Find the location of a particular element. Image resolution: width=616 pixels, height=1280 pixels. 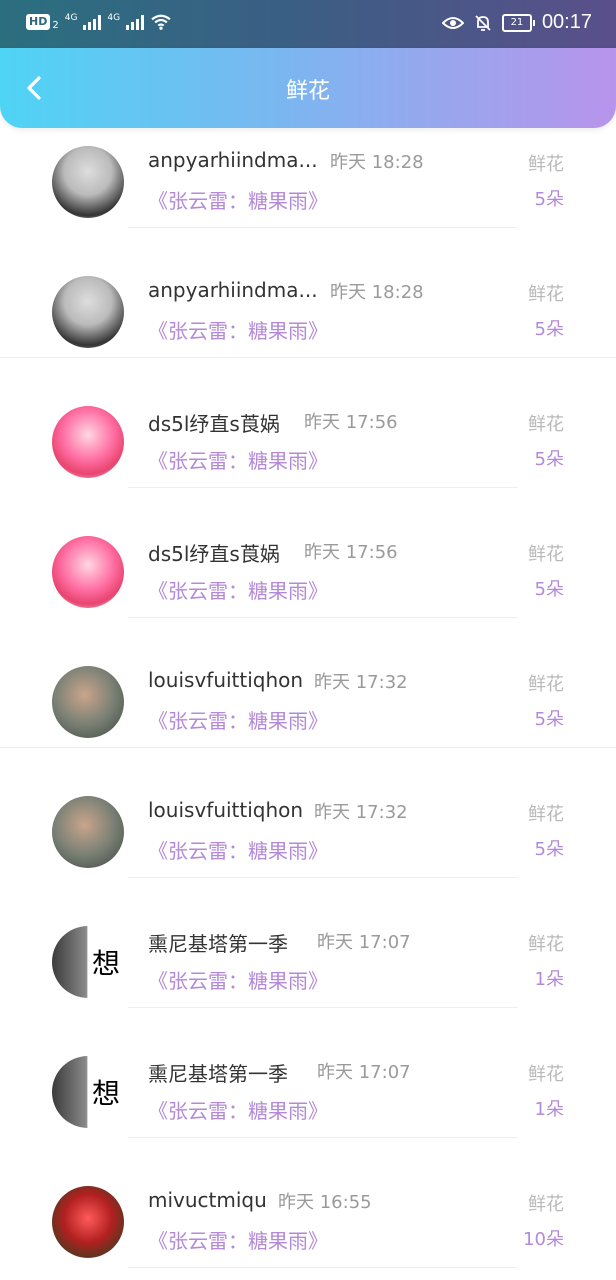

network-label-2: 4G is located at coordinates (114, 18).